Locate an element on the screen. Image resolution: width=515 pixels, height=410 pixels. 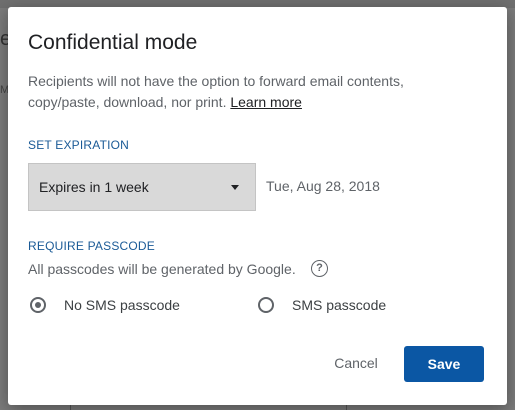
dialog-title: Confidential mode is located at coordinates (113, 42).